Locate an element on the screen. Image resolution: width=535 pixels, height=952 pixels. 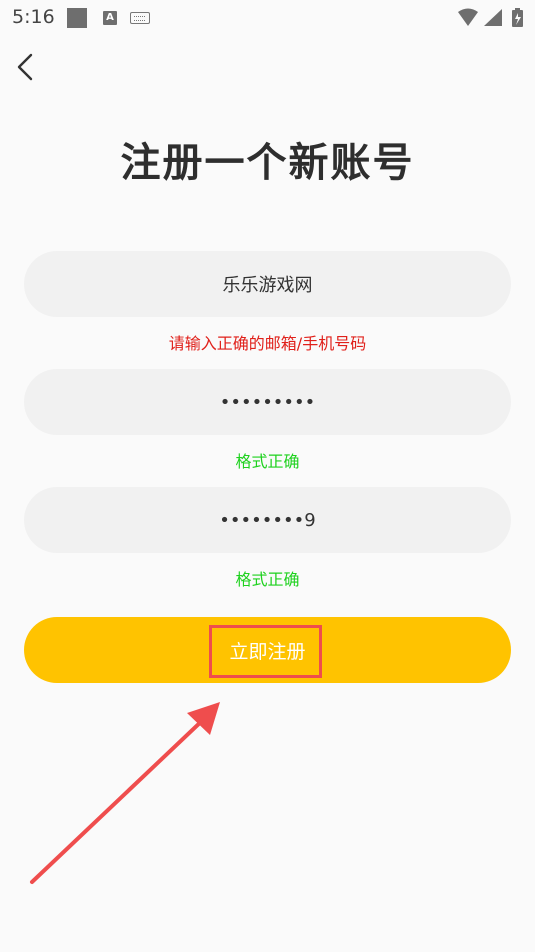
register-button: 立即注册 is located at coordinates (267, 650).